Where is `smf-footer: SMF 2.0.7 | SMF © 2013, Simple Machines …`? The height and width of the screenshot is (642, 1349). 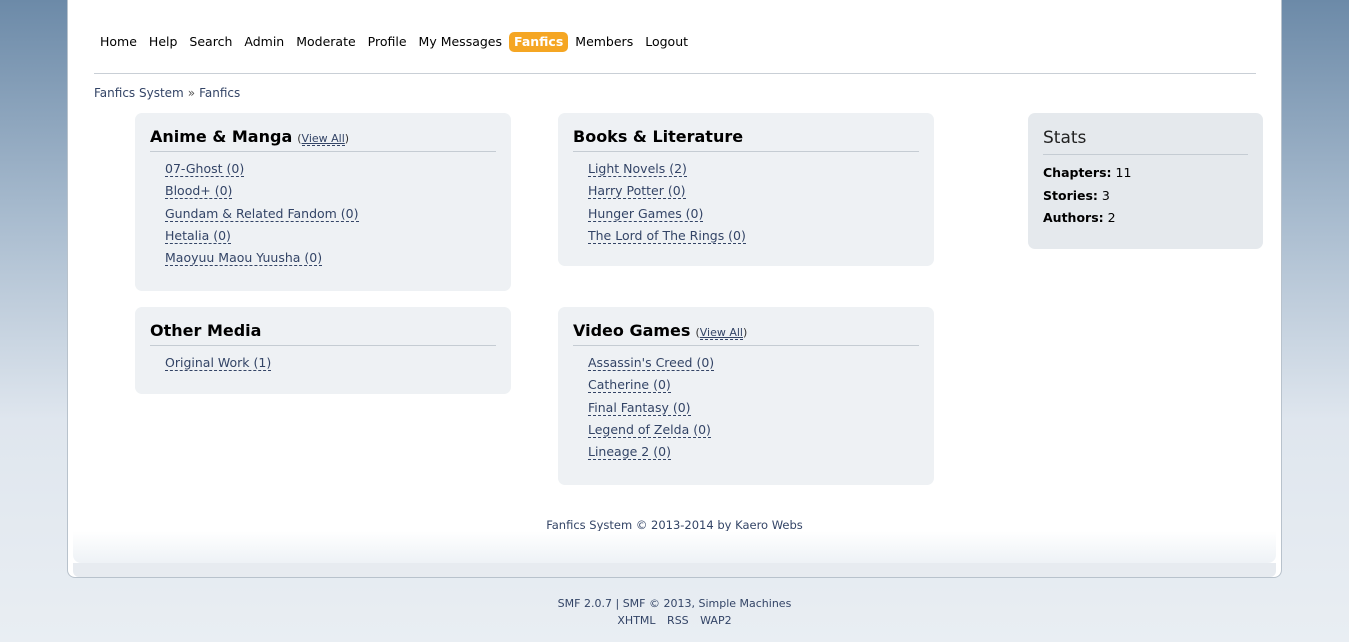
smf-footer: SMF 2.0.7 | SMF © 2013, Simple Machines … is located at coordinates (674, 612).